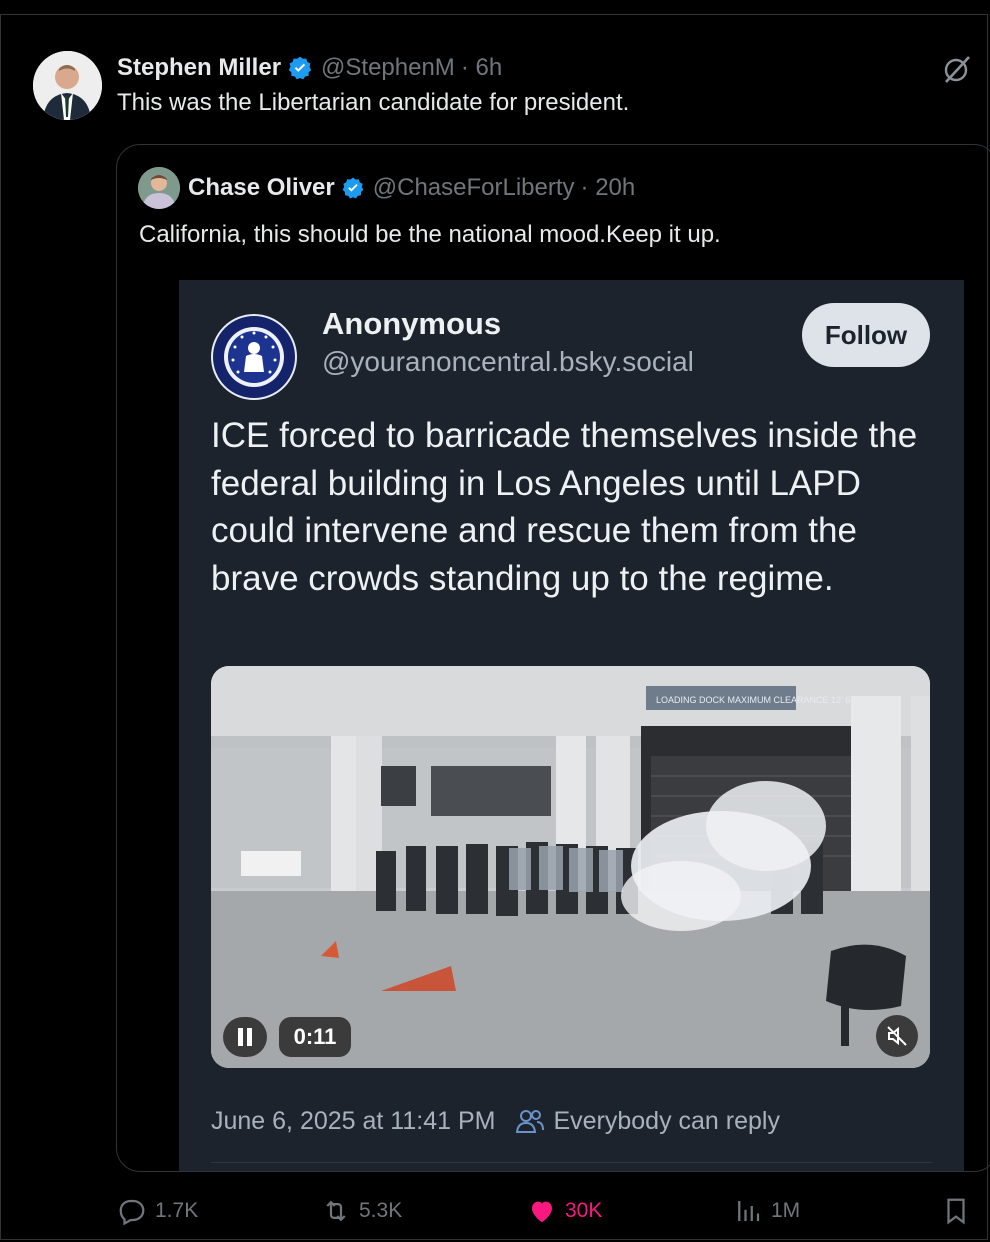 This screenshot has height=1242, width=990. I want to click on reply-button: 1.7K, so click(157, 1211).